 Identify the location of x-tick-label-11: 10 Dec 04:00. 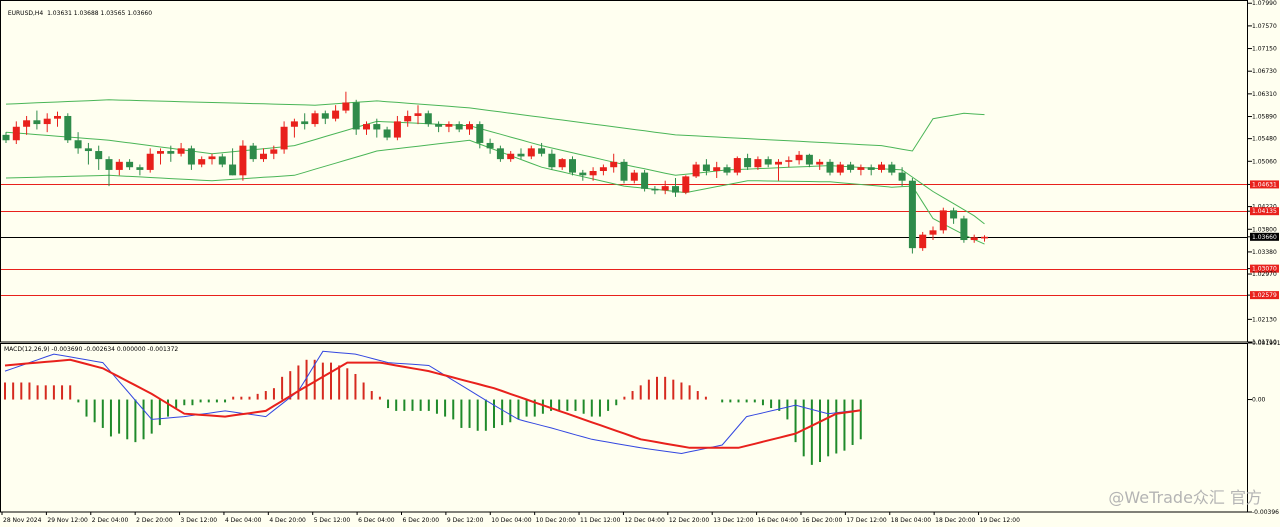
(511, 520).